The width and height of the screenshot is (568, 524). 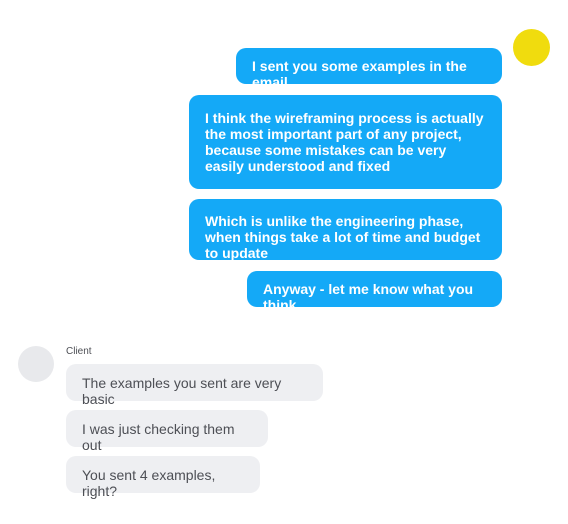 I want to click on incoming-message: You sent 4 examples, right?, so click(x=163, y=477).